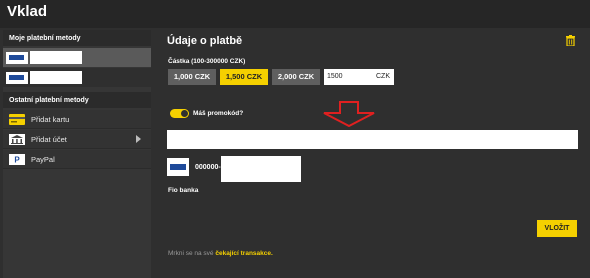  I want to click on sidebar-item-add-account: Přidat účet, so click(77, 139).